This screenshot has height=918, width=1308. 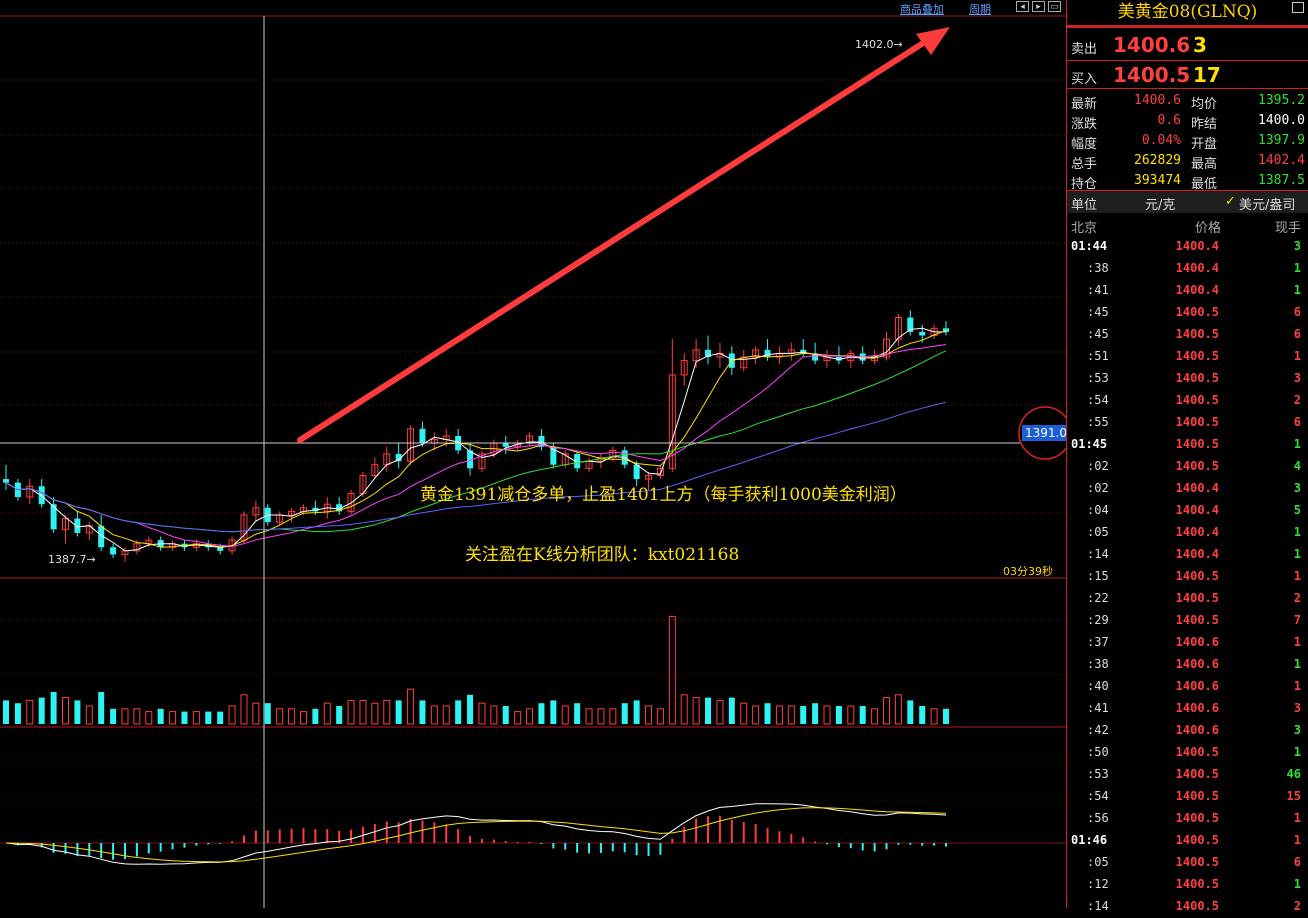 What do you see at coordinates (1084, 104) in the screenshot?
I see `stat-label: 最新` at bounding box center [1084, 104].